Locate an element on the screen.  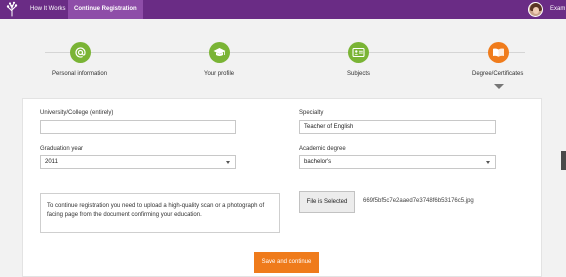
top-nav-bar: How It Works Continue Registration Exam is located at coordinates (283, 9).